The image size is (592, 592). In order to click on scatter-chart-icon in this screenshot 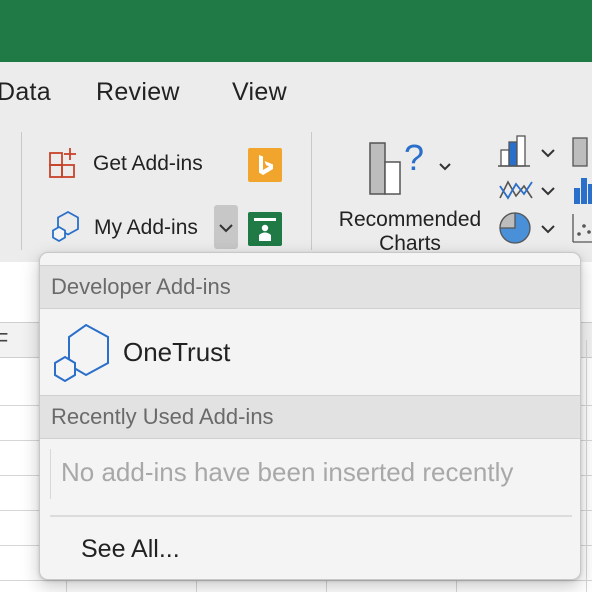, I will do `click(581, 228)`.